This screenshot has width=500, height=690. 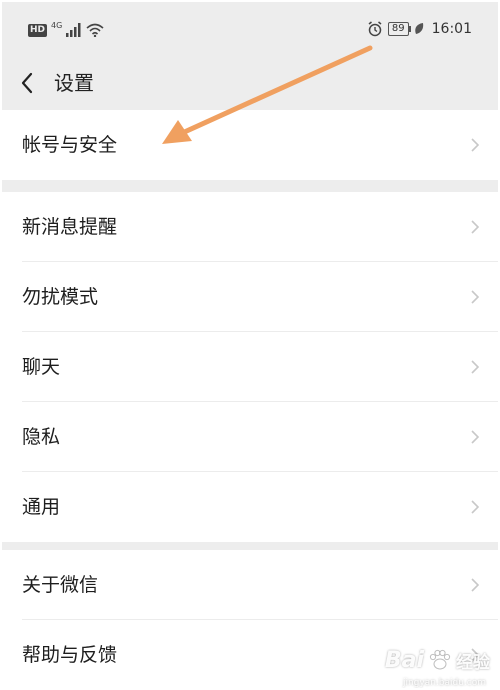 What do you see at coordinates (38, 30) in the screenshot?
I see `hd-badge: HD` at bounding box center [38, 30].